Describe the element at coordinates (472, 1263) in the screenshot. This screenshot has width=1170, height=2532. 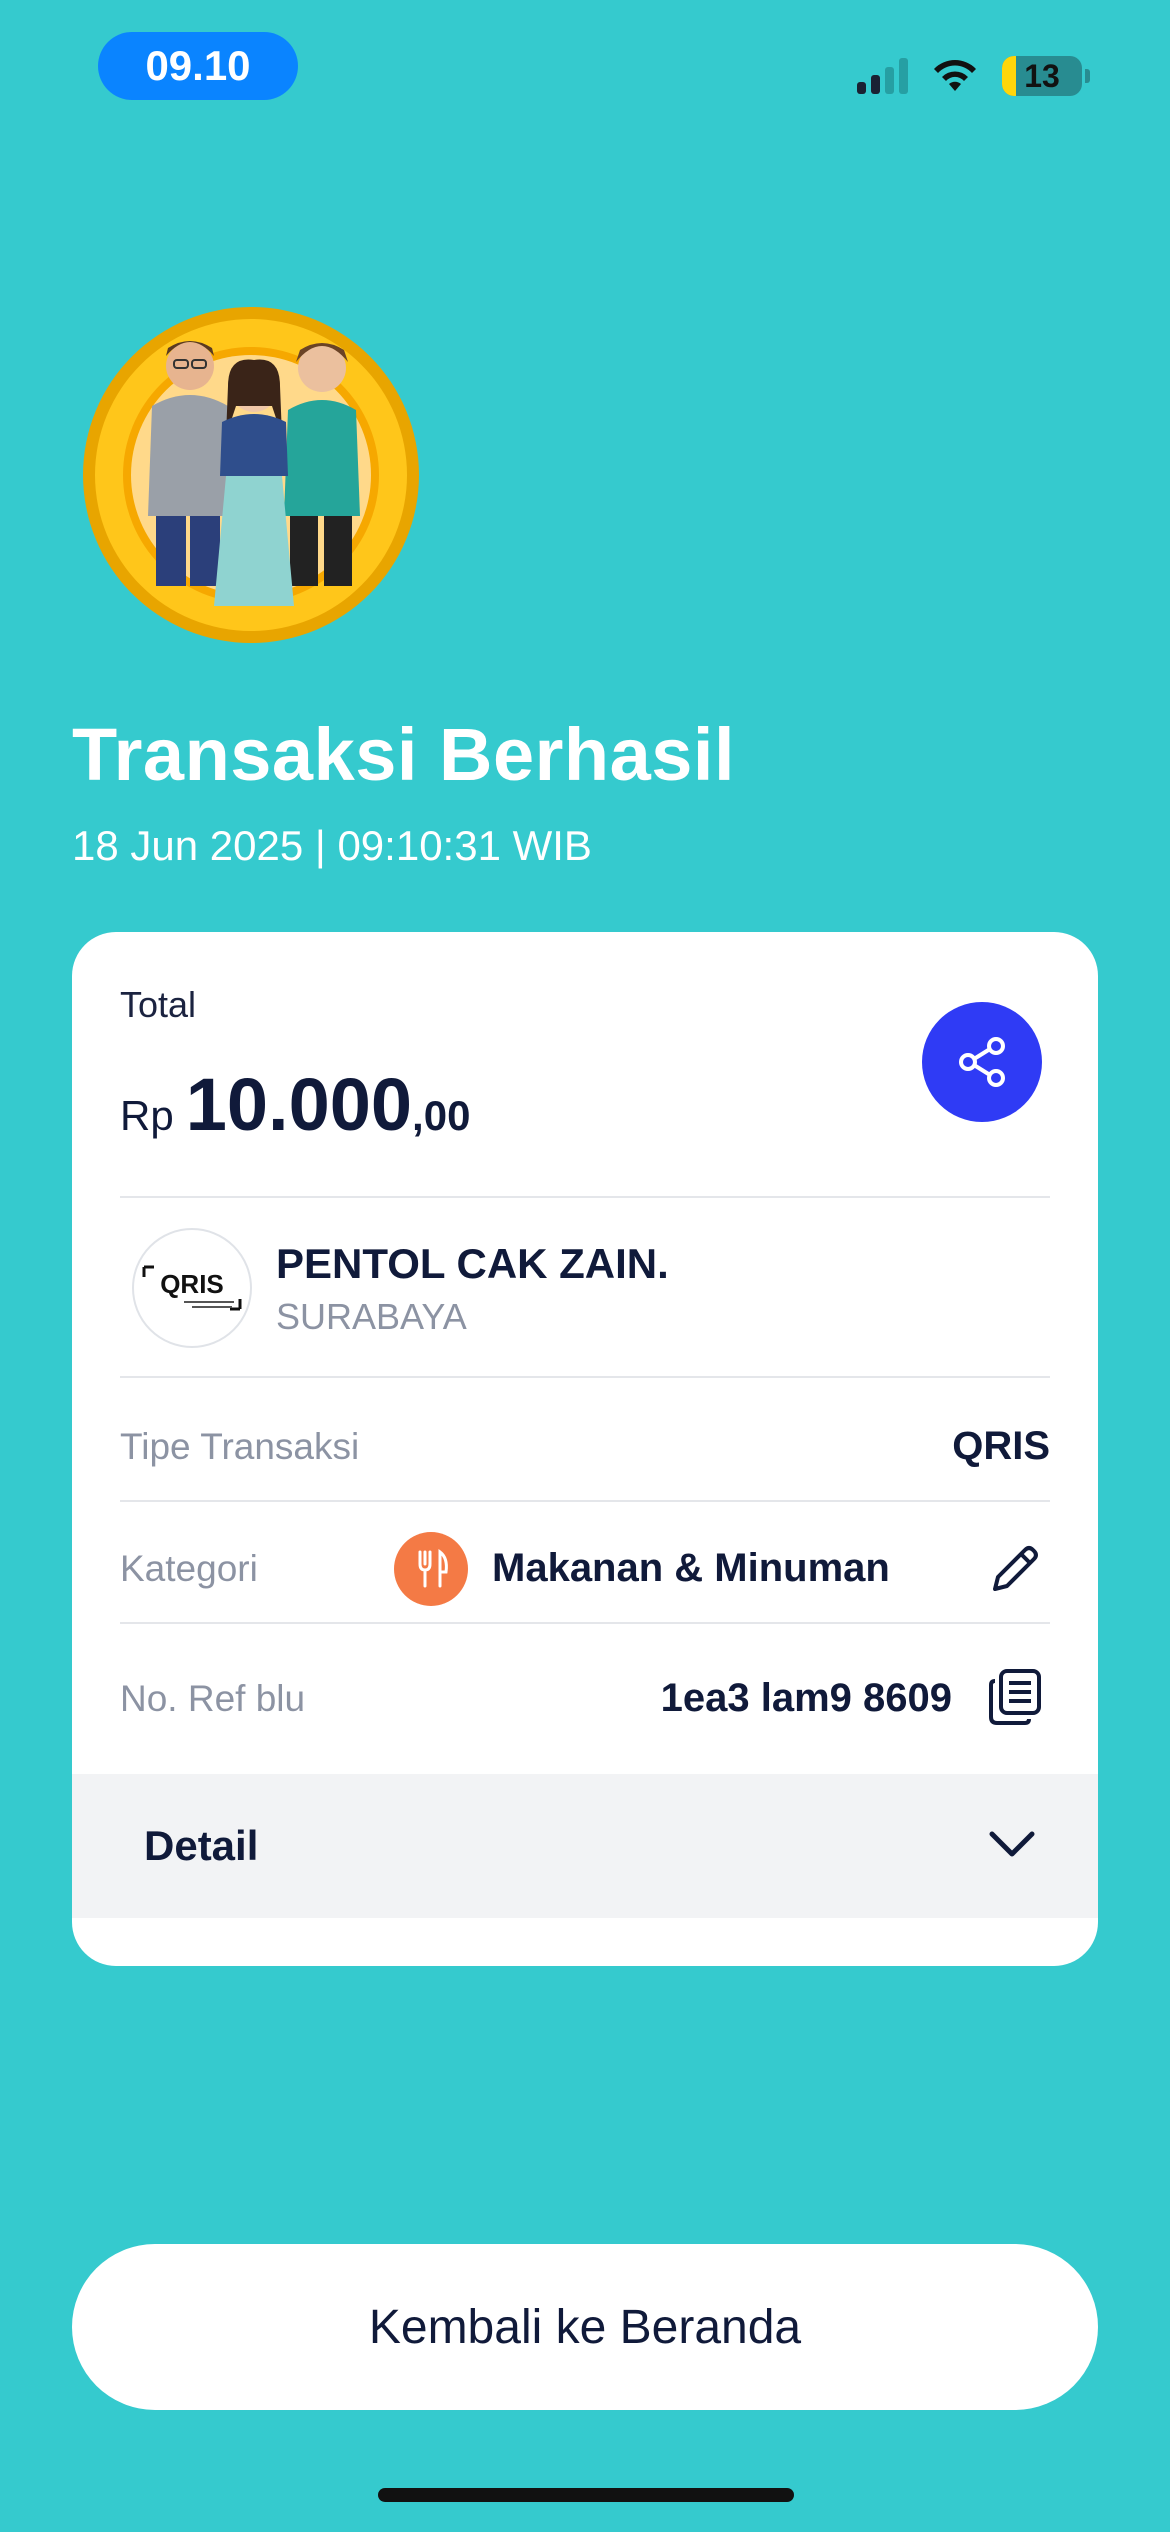
I see `merchant-name: PENTOL CAK ZAIN.` at that location.